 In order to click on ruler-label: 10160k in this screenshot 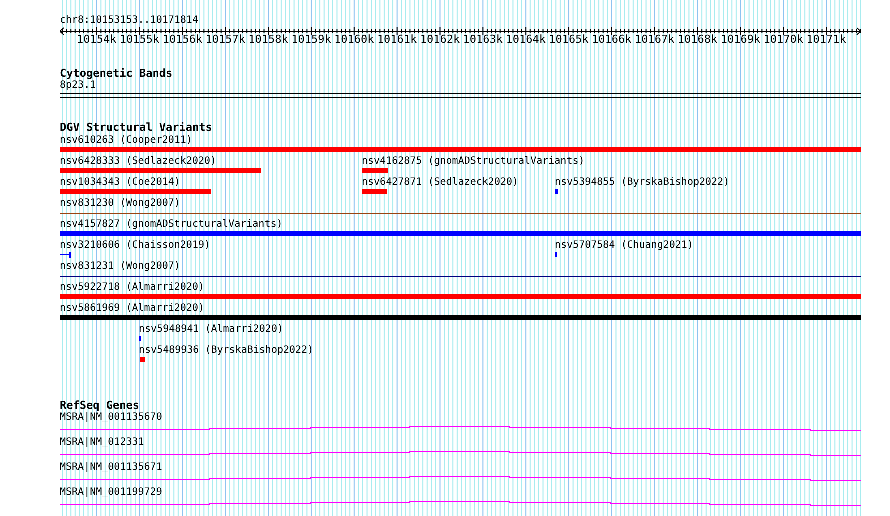, I will do `click(354, 40)`.